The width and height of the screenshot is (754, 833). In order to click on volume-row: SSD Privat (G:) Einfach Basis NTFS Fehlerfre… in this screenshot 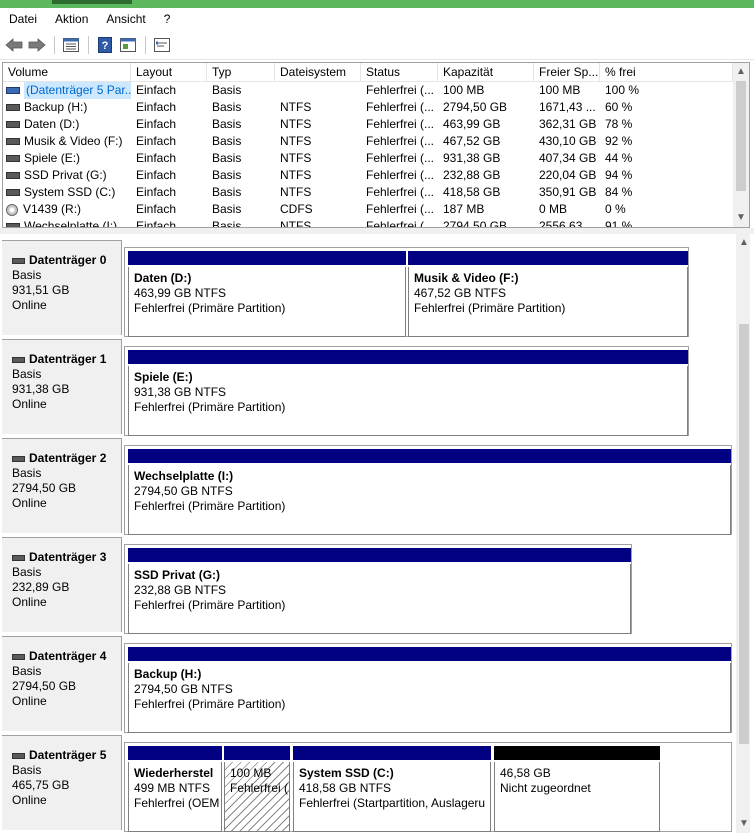, I will do `click(368, 175)`.